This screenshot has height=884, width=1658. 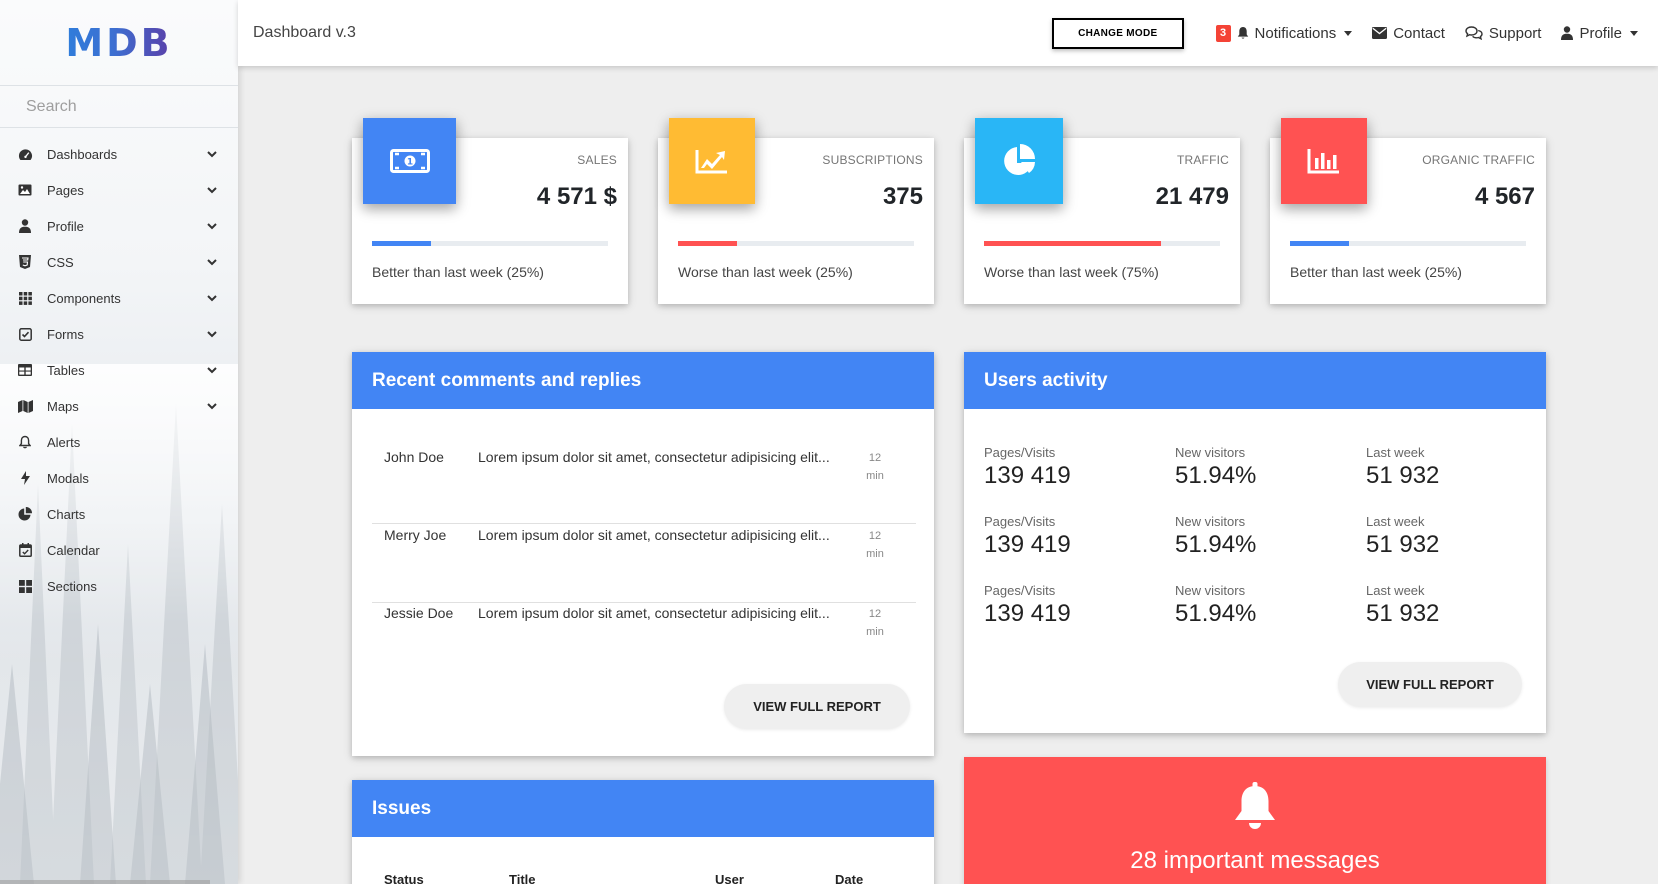 What do you see at coordinates (458, 272) in the screenshot?
I see `stat-note: Better than last week (25%)` at bounding box center [458, 272].